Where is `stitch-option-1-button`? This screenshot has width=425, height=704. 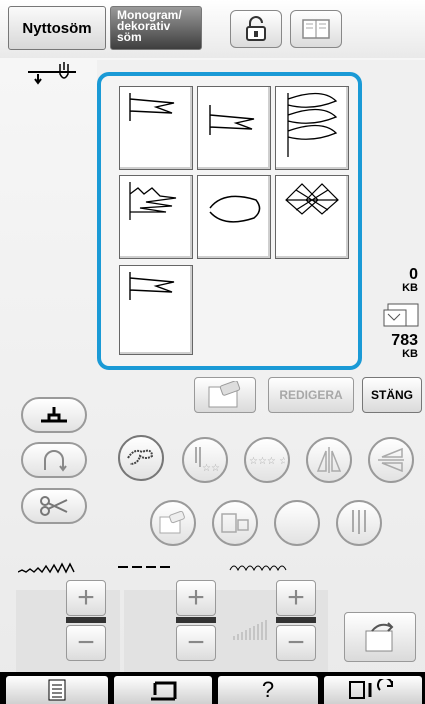
stitch-option-1-button is located at coordinates (141, 458).